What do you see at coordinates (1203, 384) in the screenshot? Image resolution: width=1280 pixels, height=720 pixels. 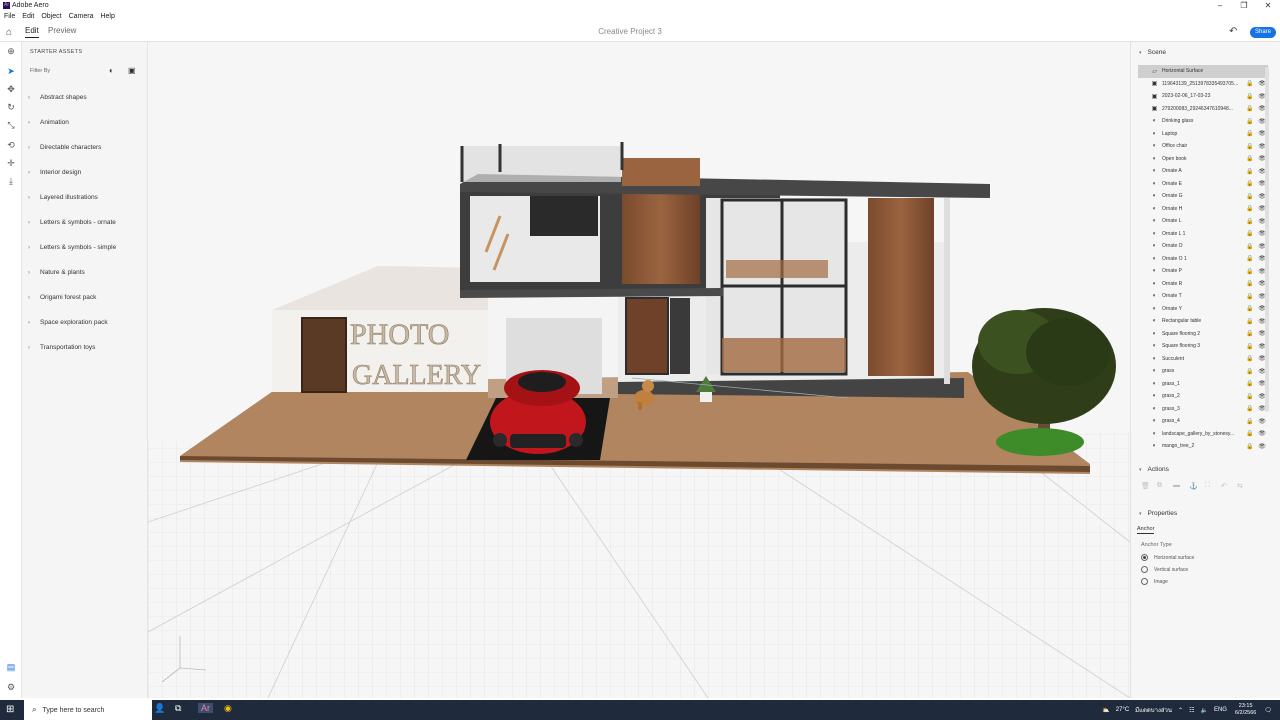 I see `scene-layer-row: ◐ grass_1 🔒 👁` at bounding box center [1203, 384].